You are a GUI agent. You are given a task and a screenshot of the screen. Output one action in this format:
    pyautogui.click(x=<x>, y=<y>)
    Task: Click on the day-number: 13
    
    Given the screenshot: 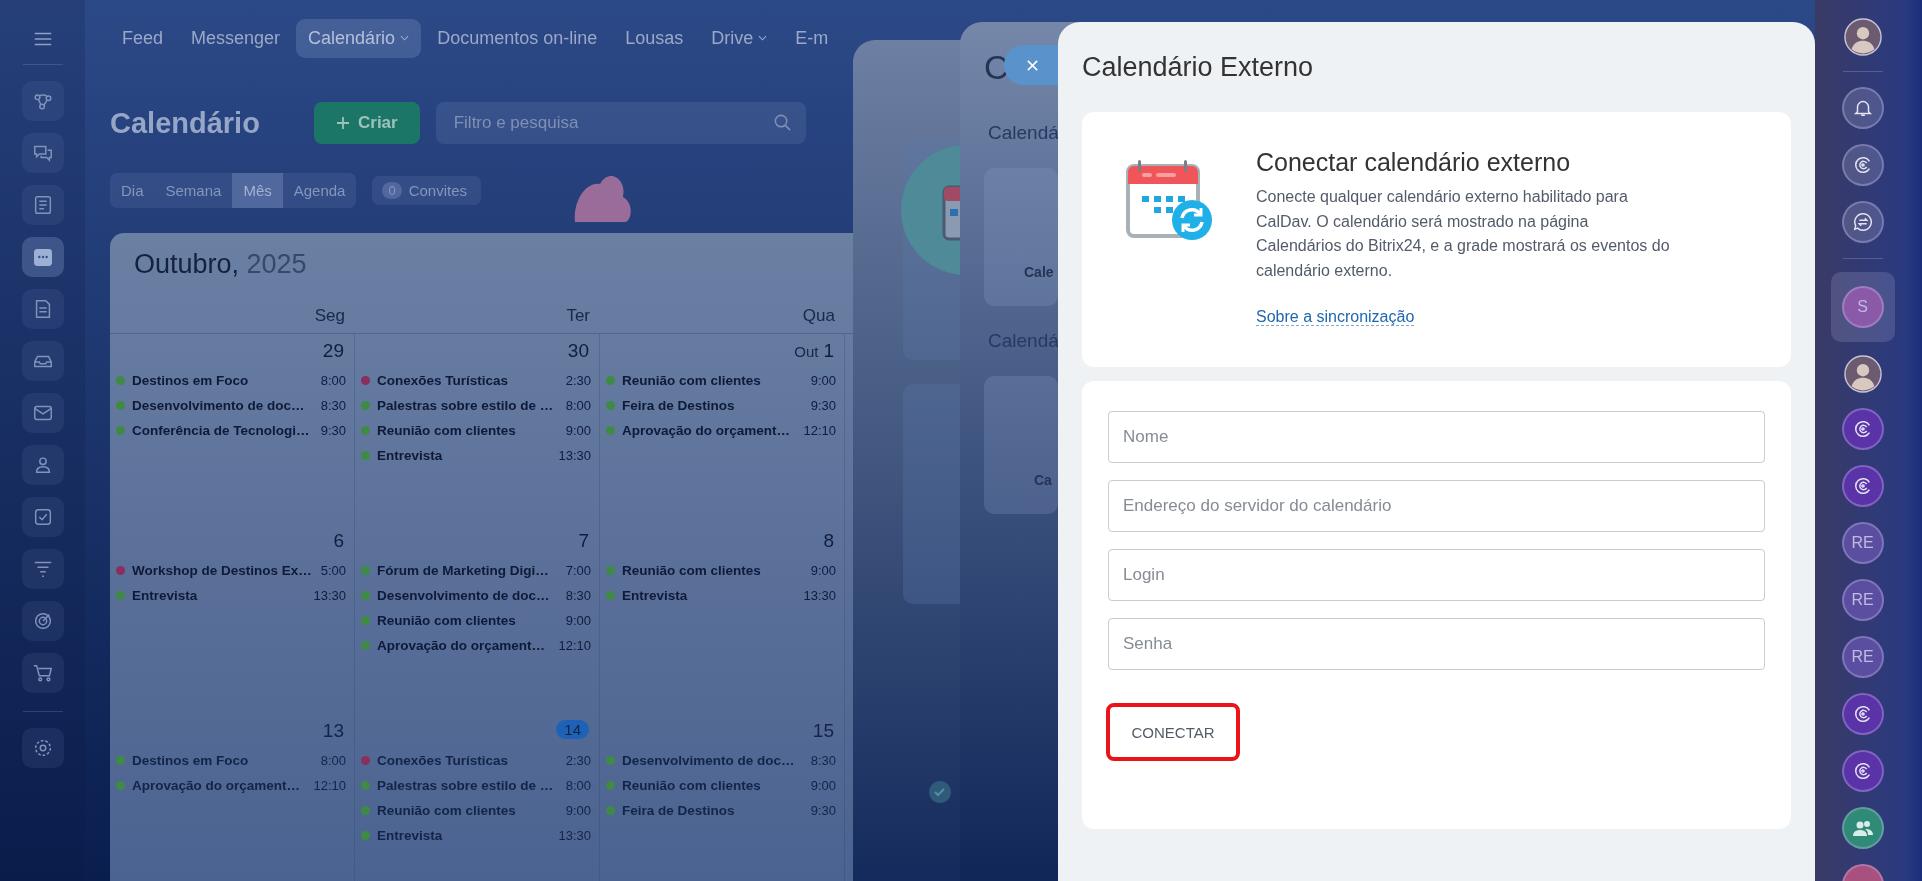 What is the action you would take?
    pyautogui.click(x=333, y=731)
    